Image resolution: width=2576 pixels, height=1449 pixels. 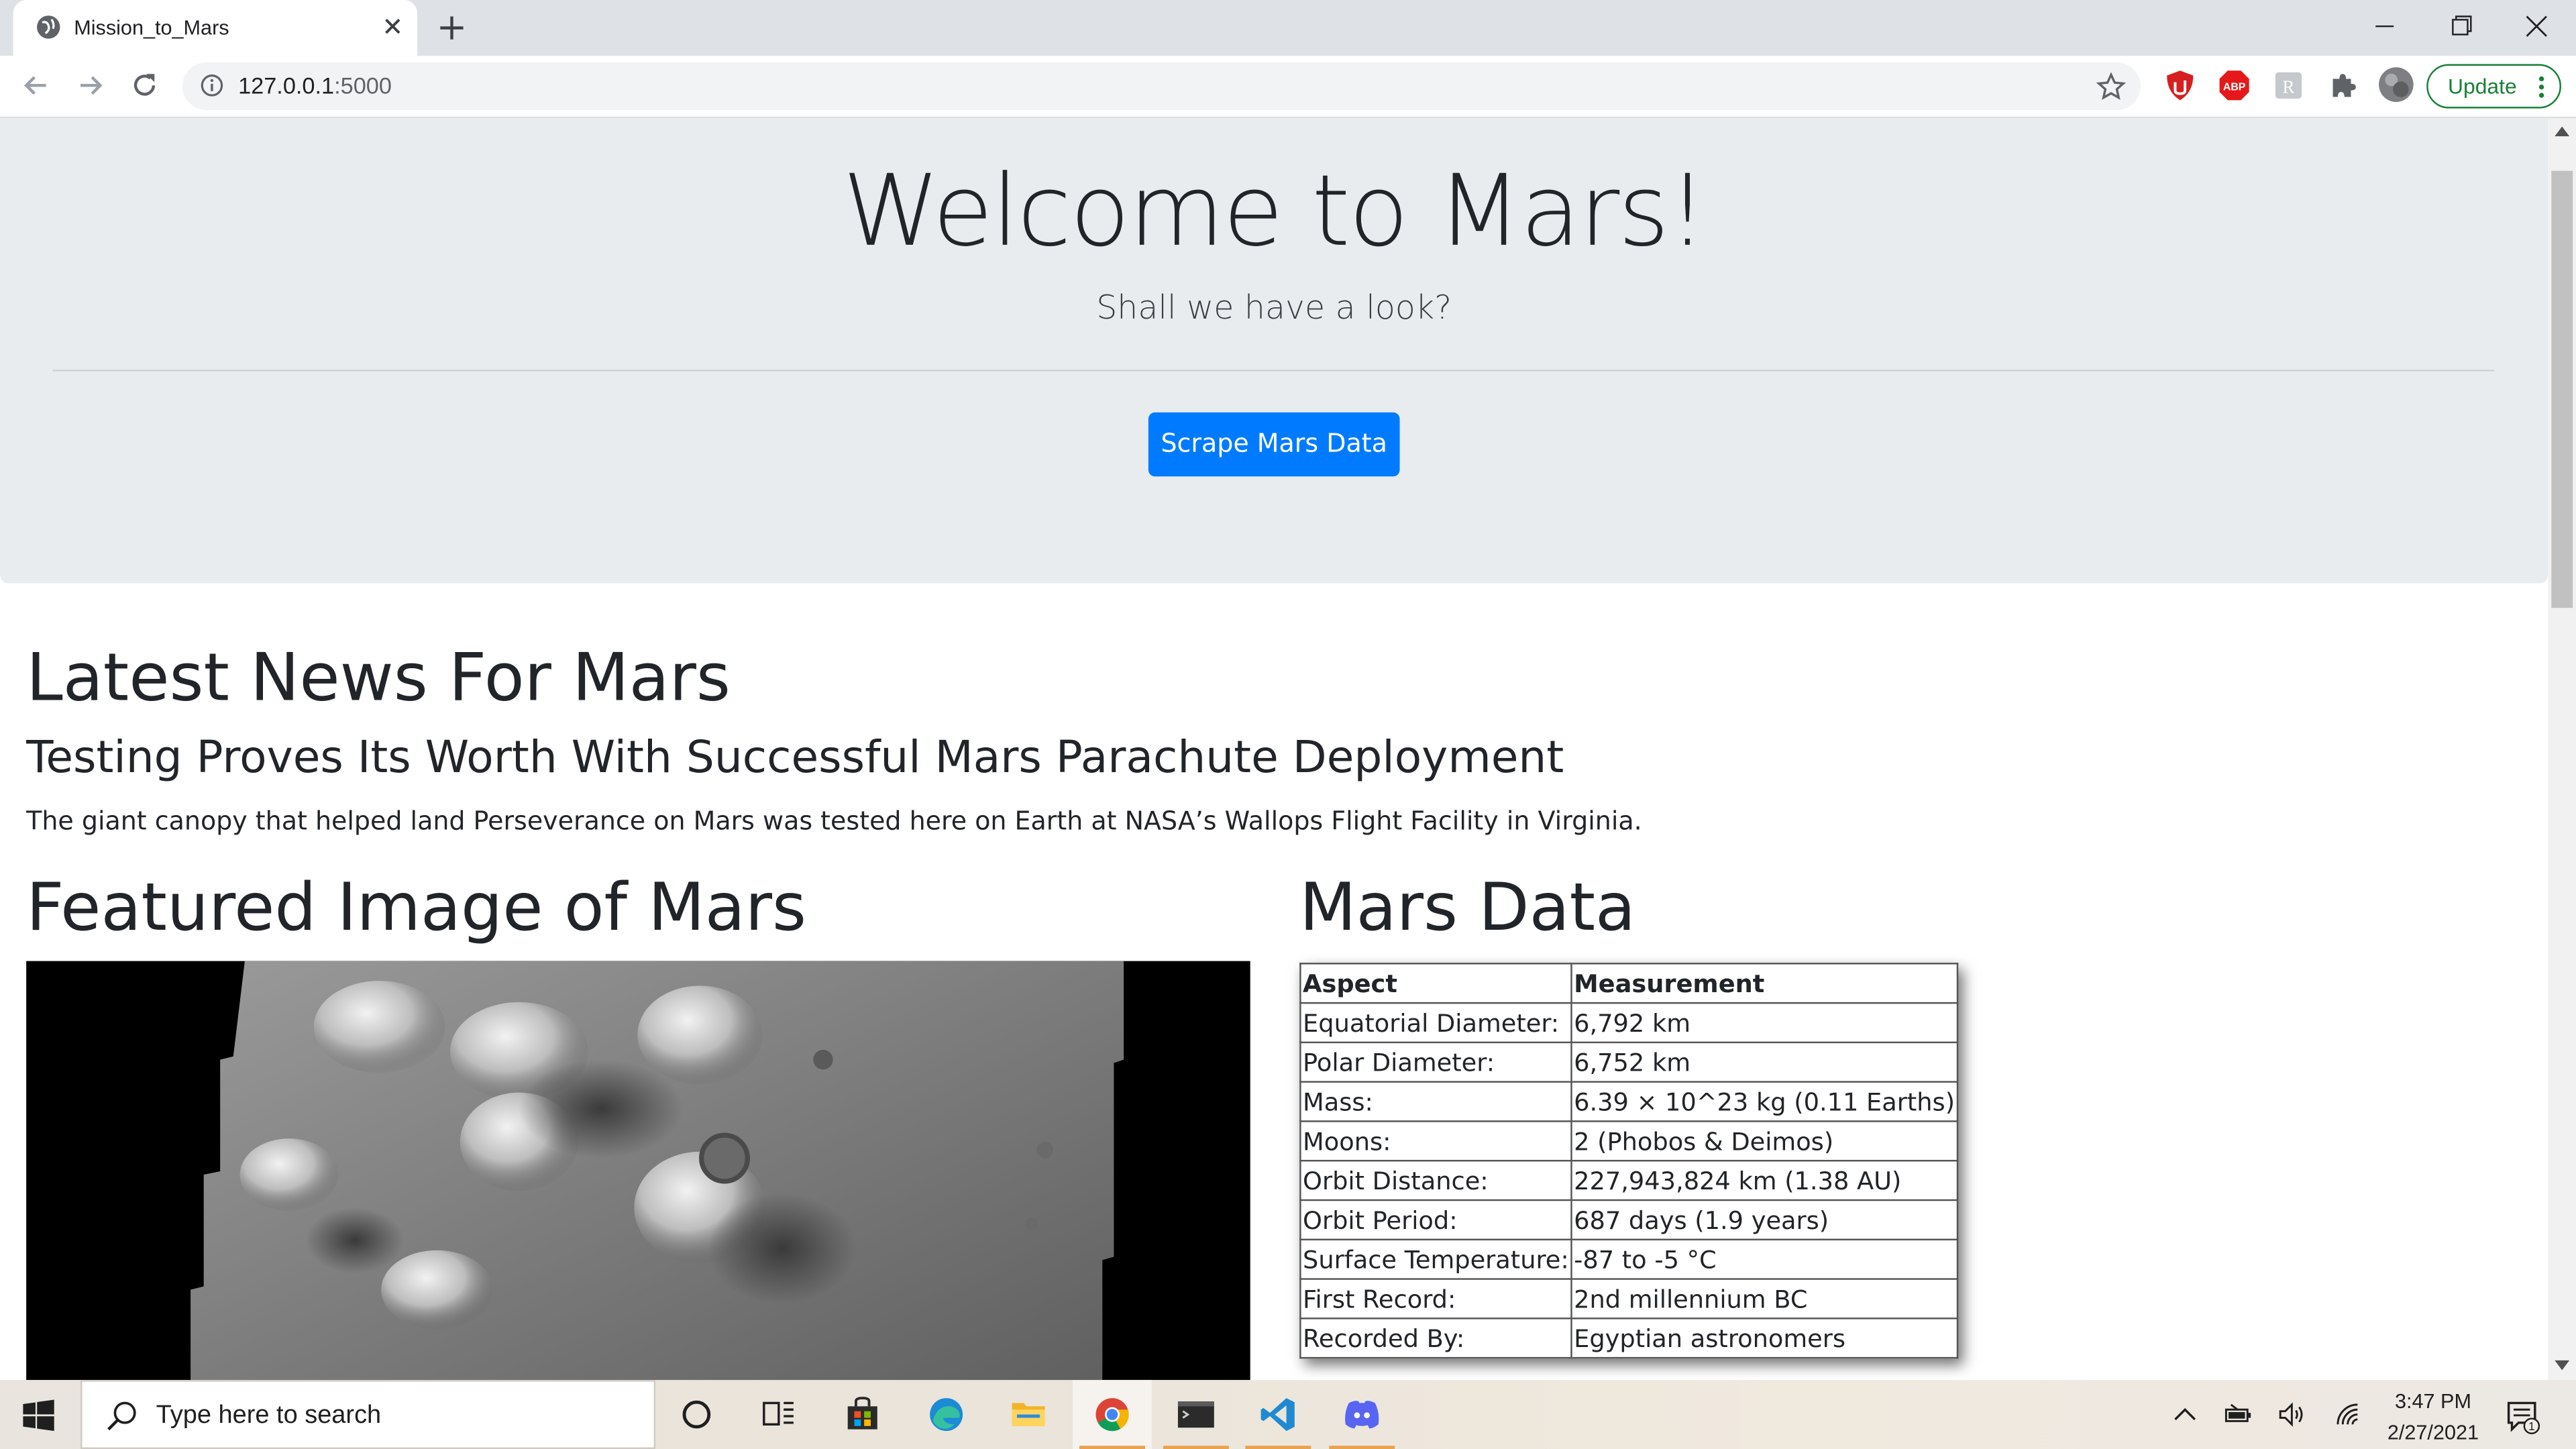 I want to click on mars-surface-image, so click(x=638, y=1171).